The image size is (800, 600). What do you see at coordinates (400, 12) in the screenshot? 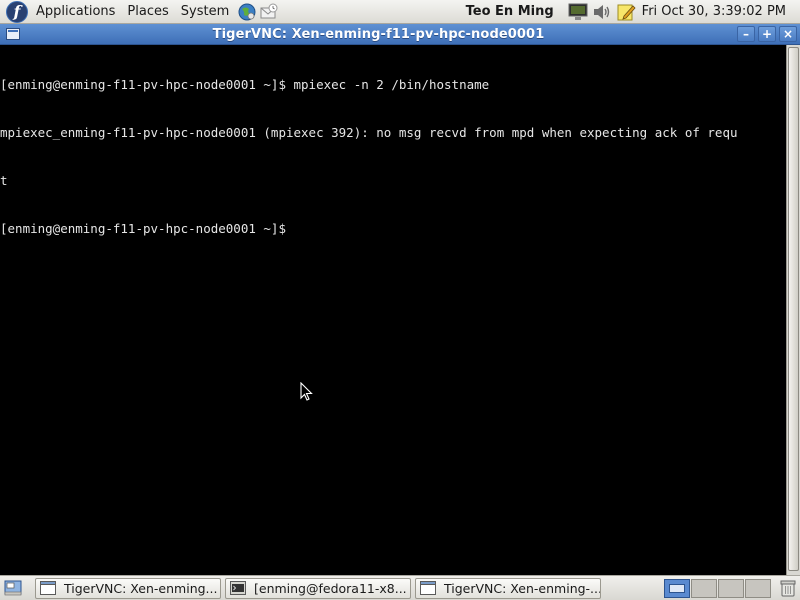
I see `top-panel: f Applications Places System Teo En Ming` at bounding box center [400, 12].